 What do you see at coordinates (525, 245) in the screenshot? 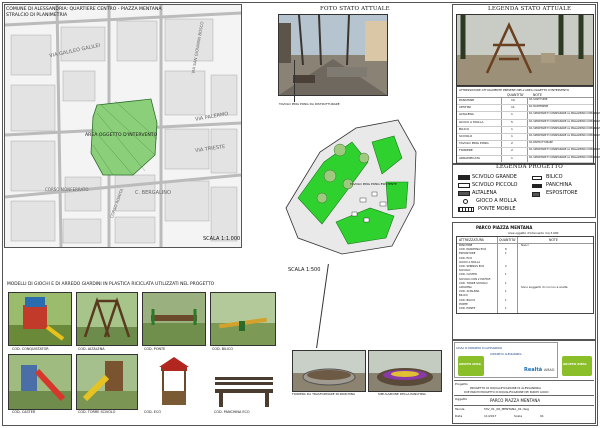
I see `parco-row-note: Nuovi` at bounding box center [525, 245].